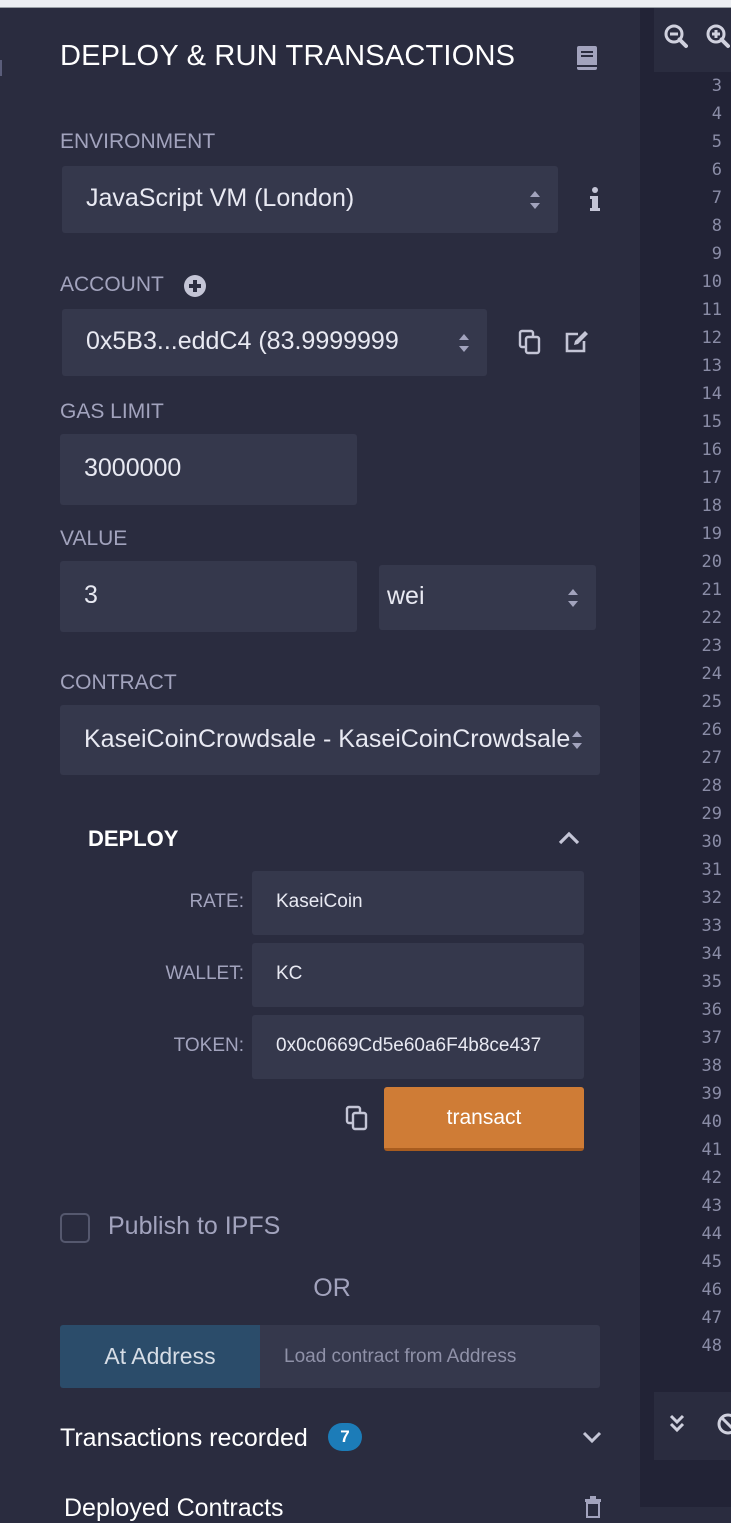 The width and height of the screenshot is (731, 1523). Describe the element at coordinates (711, 394) in the screenshot. I see `line-number: 14` at that location.